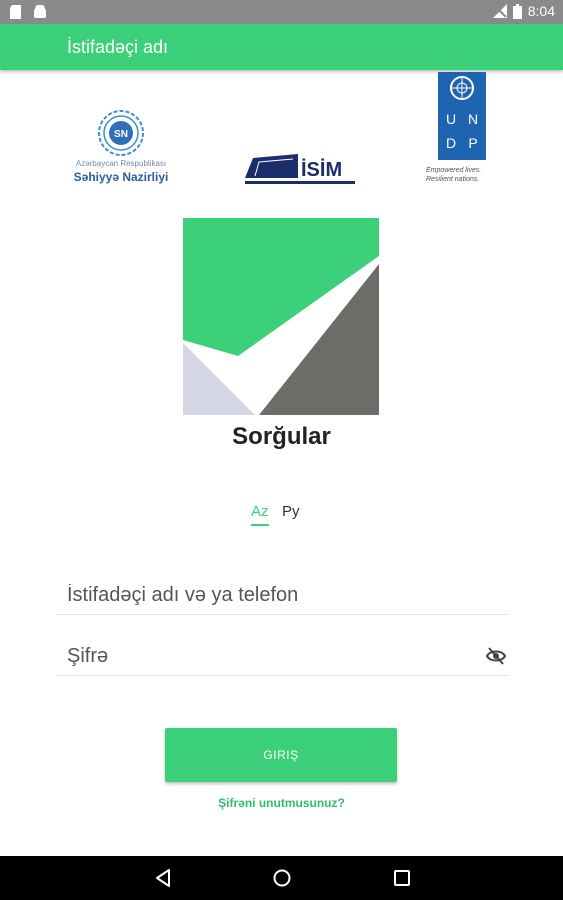 This screenshot has width=563, height=900. What do you see at coordinates (118, 47) in the screenshot?
I see `app-bar-title: İstifadəçi adı` at bounding box center [118, 47].